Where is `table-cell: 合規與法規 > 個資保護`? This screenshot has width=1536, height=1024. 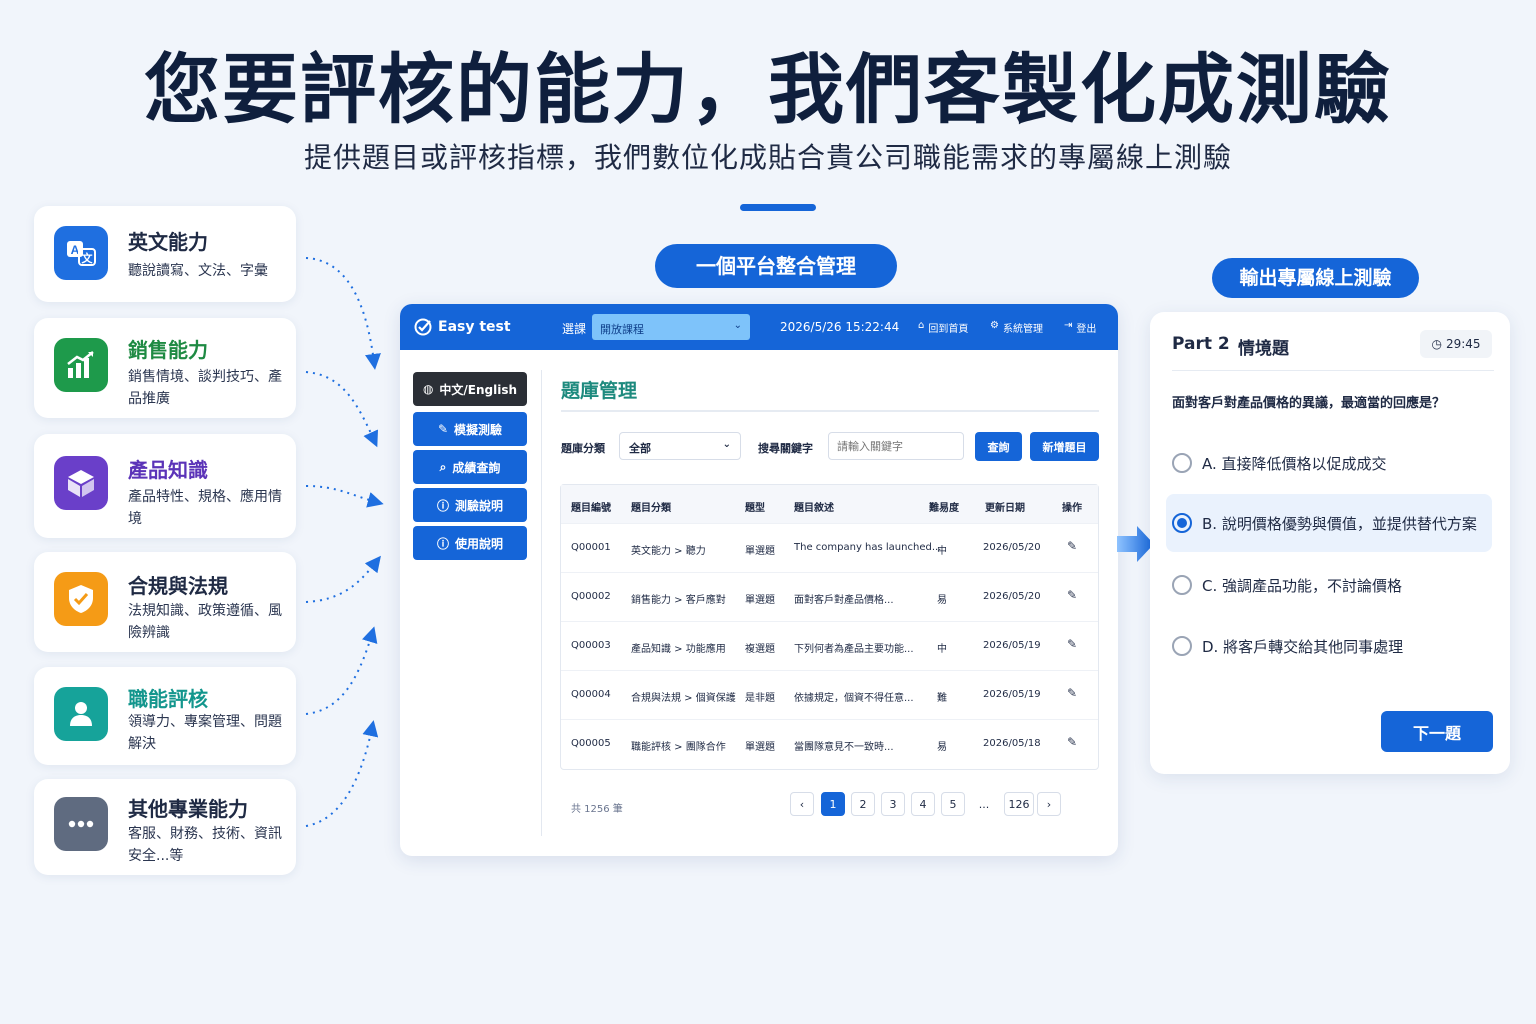 table-cell: 合規與法規 > 個資保護 is located at coordinates (683, 698).